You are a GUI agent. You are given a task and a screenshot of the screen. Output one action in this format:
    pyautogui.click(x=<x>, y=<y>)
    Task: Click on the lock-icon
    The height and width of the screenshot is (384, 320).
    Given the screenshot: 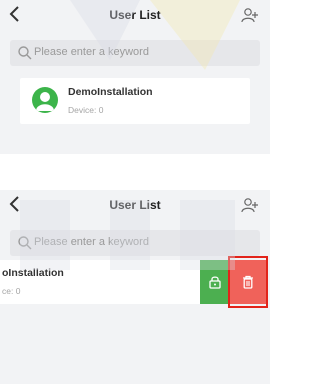 What is the action you would take?
    pyautogui.click(x=215, y=282)
    